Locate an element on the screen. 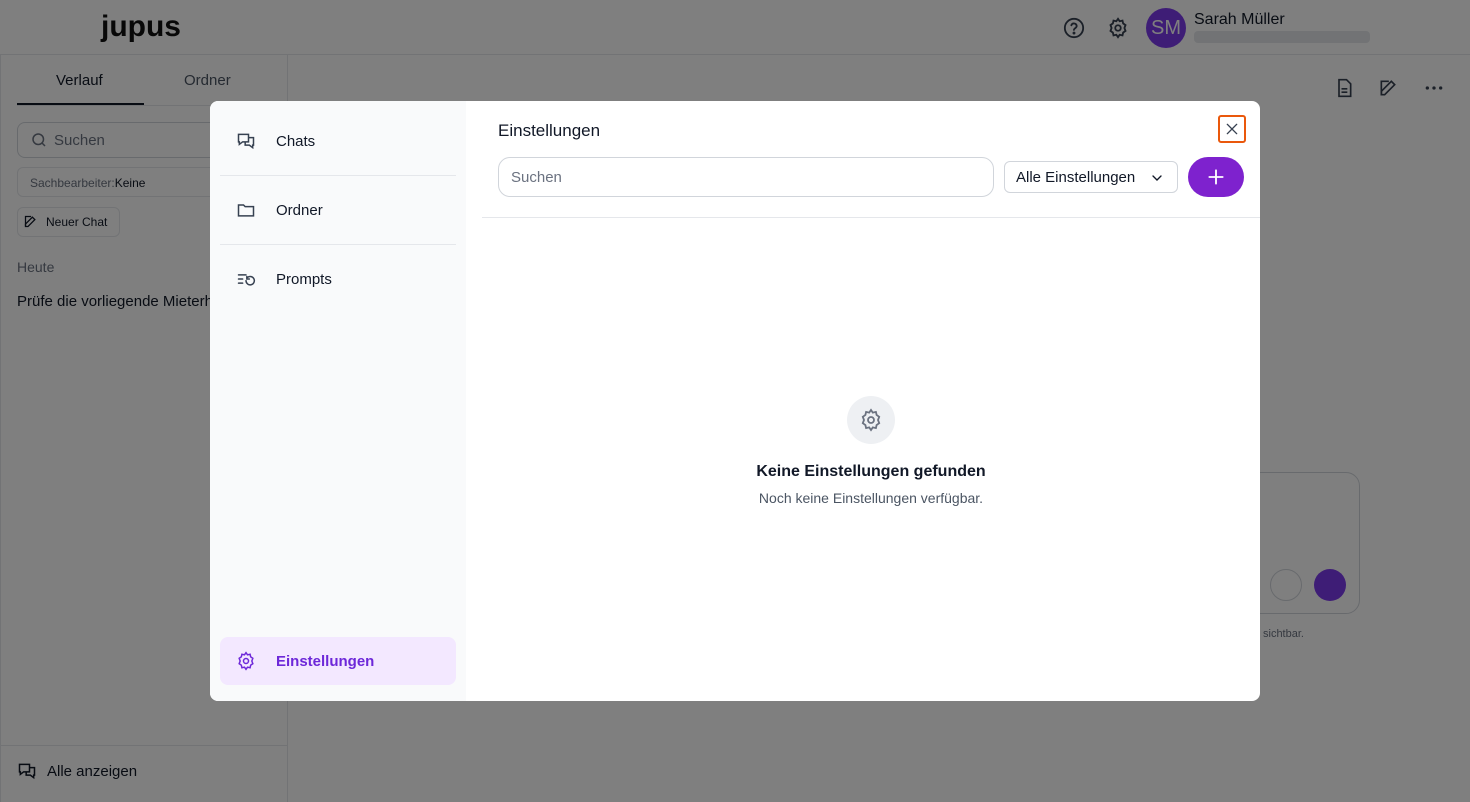  empty-state-subtitle: Noch keine Einstellungen verfügbar. is located at coordinates (871, 498).